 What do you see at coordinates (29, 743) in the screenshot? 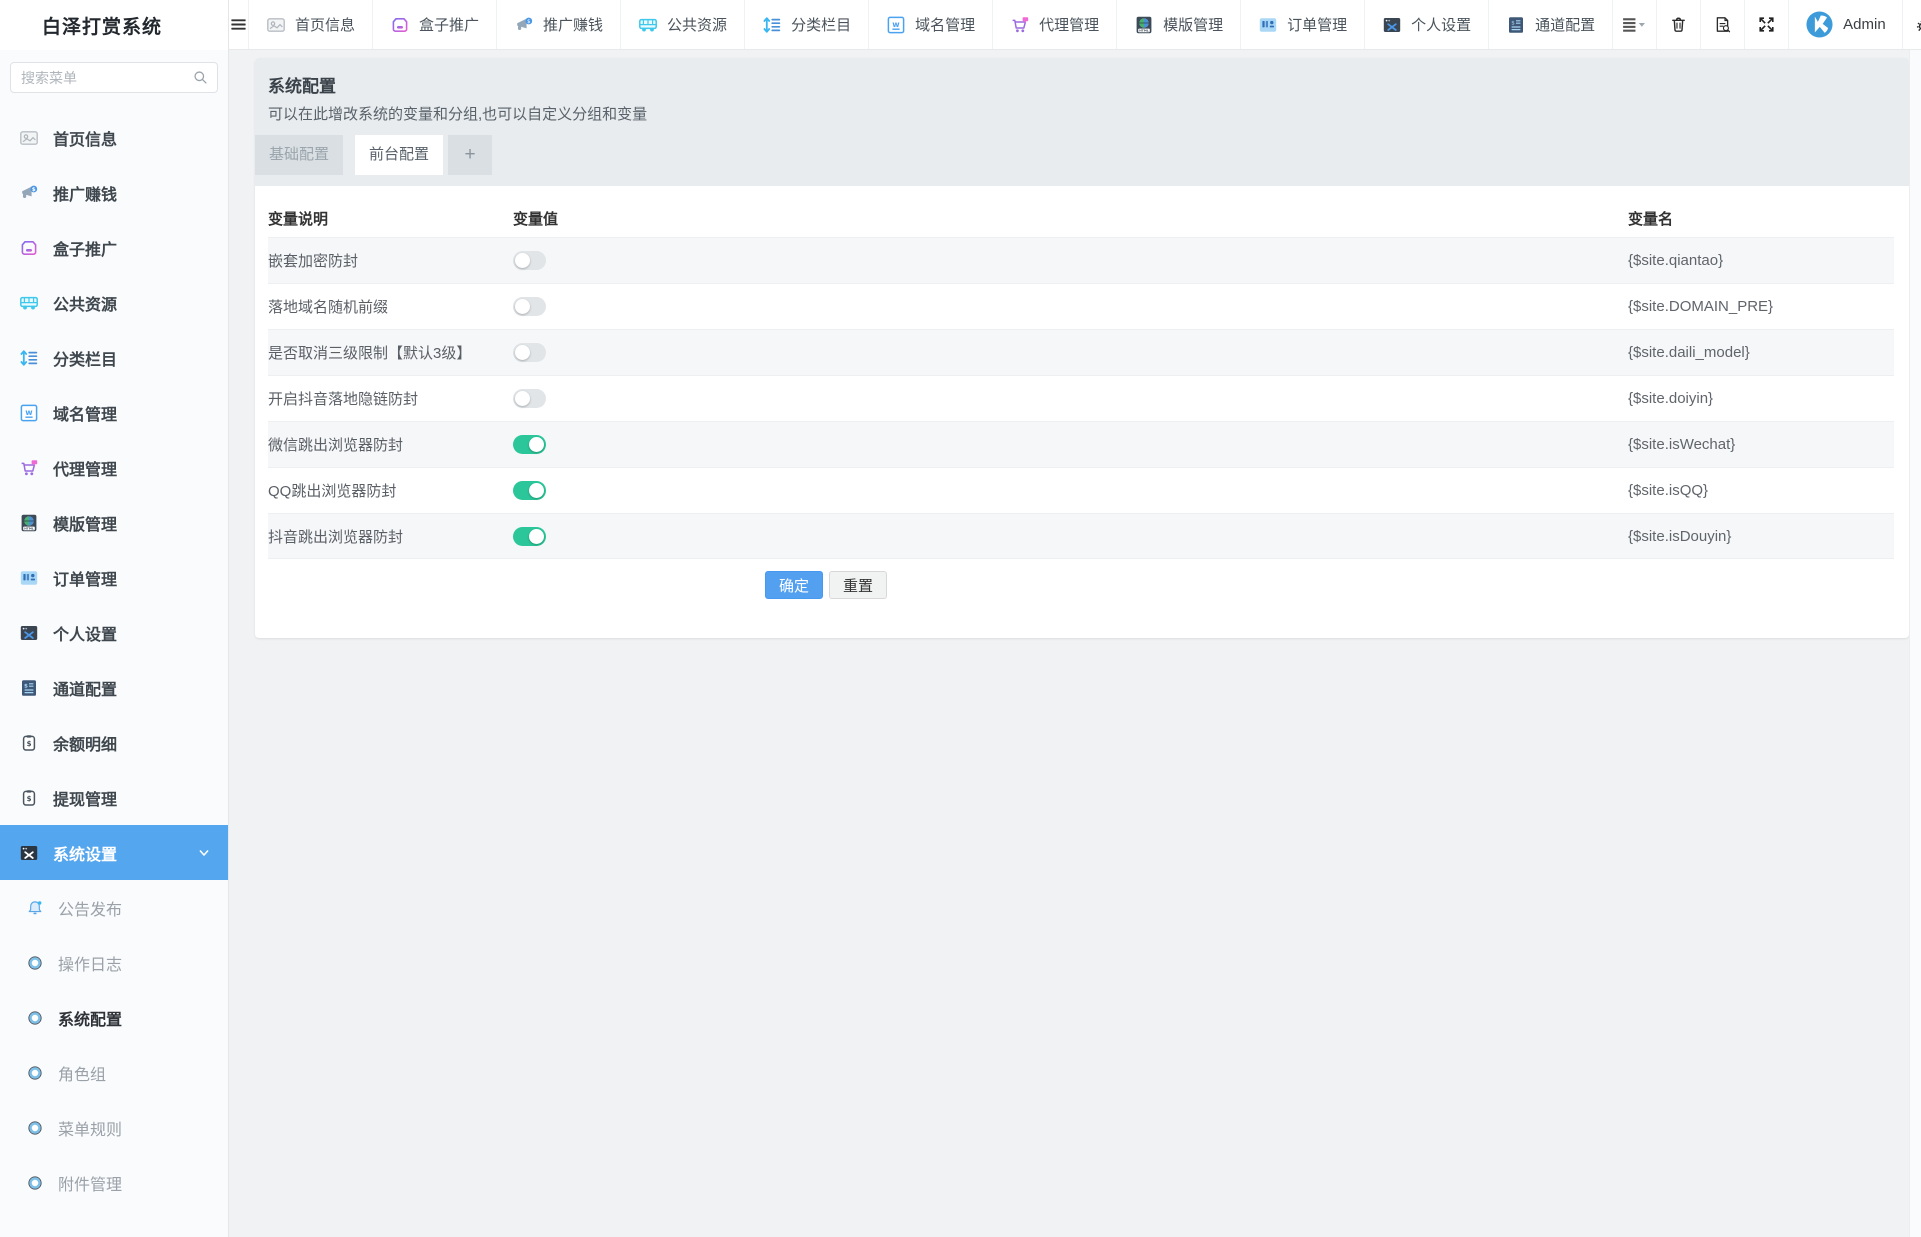
I see `wallet-icon` at bounding box center [29, 743].